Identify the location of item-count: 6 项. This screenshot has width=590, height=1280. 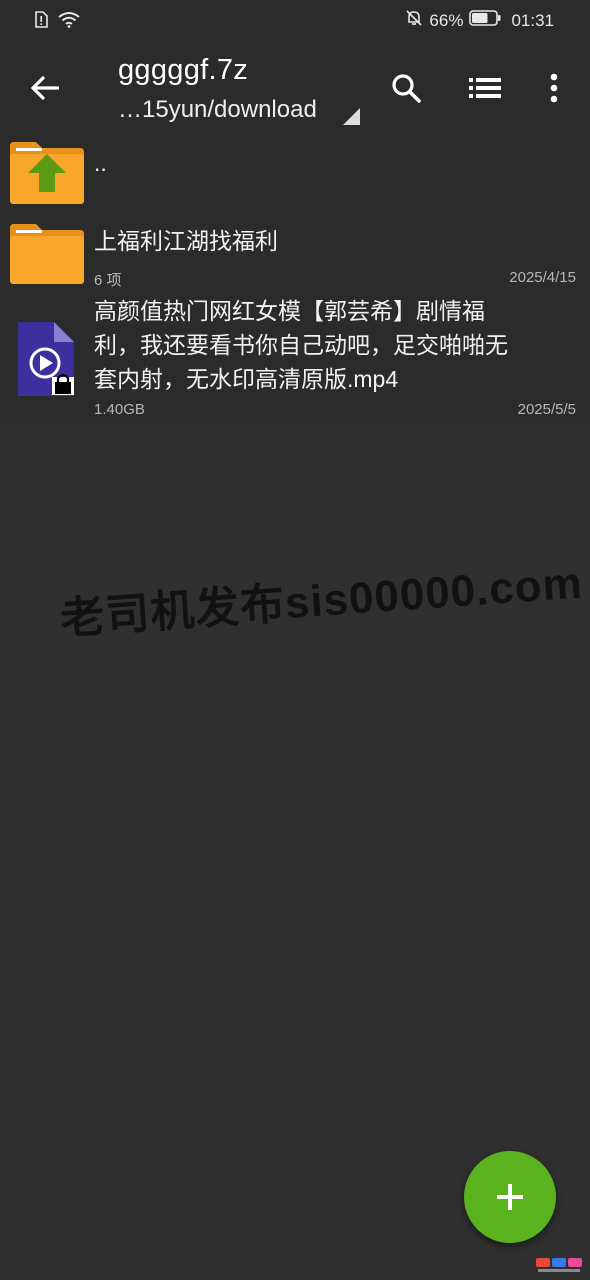
(108, 280).